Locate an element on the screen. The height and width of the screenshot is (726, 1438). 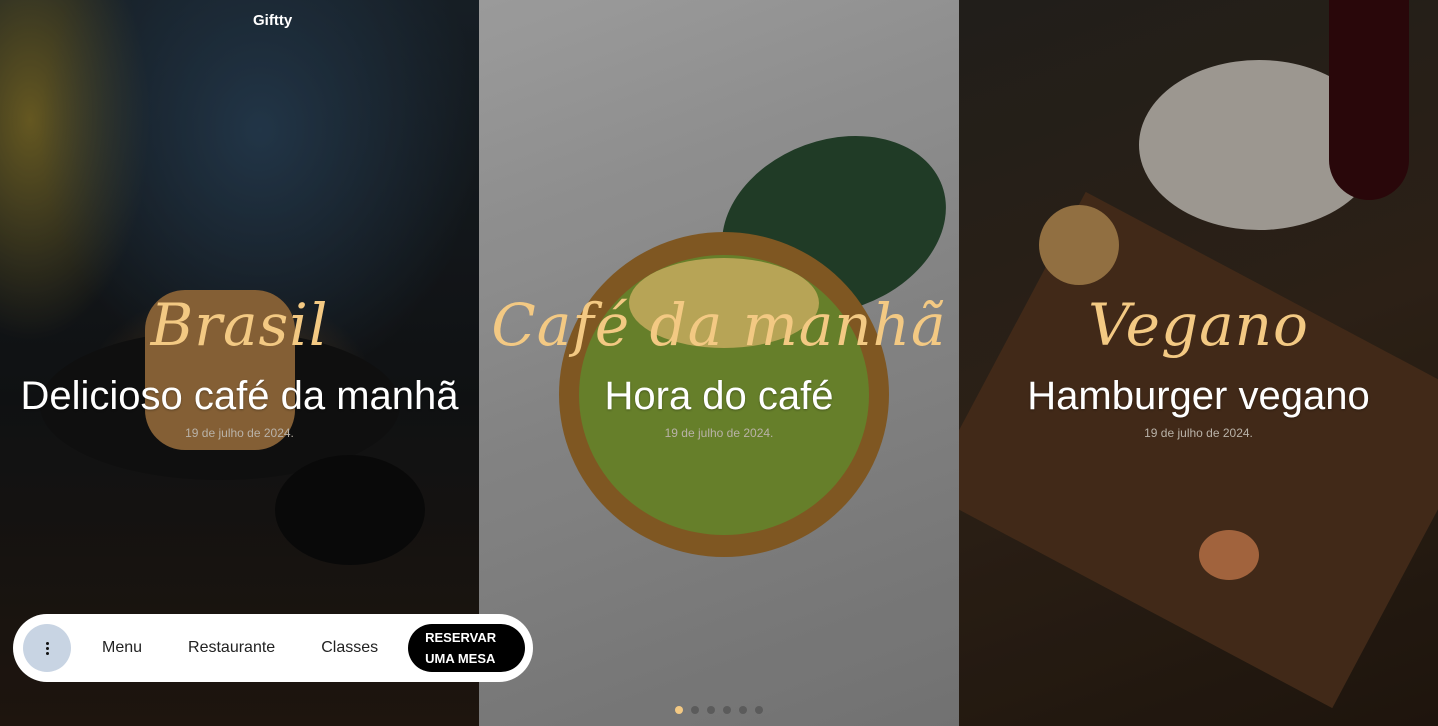
nav-link-classes: Classes is located at coordinates (349, 648).